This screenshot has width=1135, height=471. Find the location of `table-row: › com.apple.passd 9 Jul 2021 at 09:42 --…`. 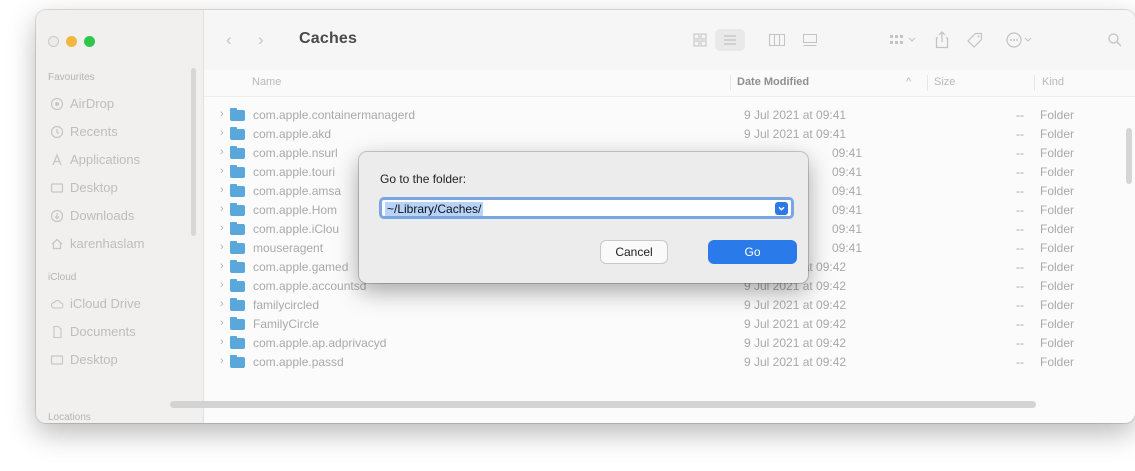

table-row: › com.apple.passd 9 Jul 2021 at 09:42 --… is located at coordinates (669, 362).